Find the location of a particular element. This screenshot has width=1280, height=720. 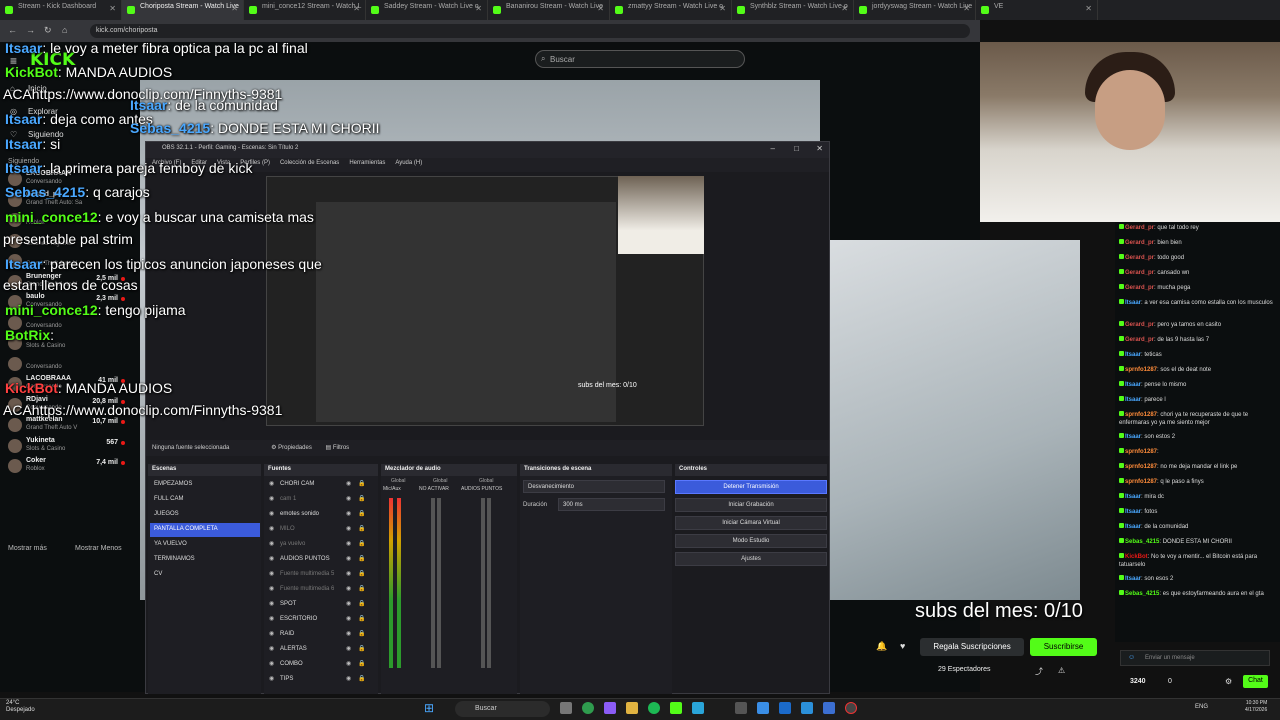

kick-app-icon is located at coordinates (676, 708).